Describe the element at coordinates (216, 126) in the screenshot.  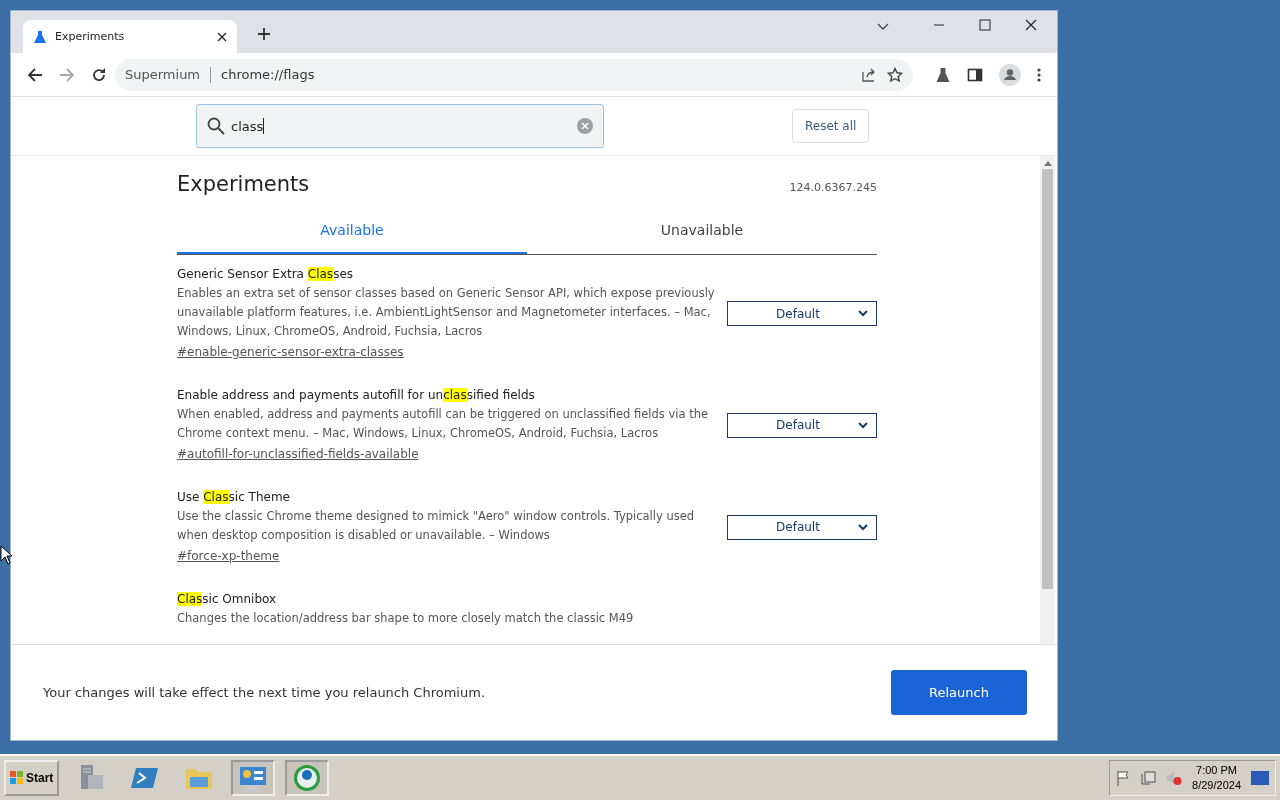
I see `search-icon` at that location.